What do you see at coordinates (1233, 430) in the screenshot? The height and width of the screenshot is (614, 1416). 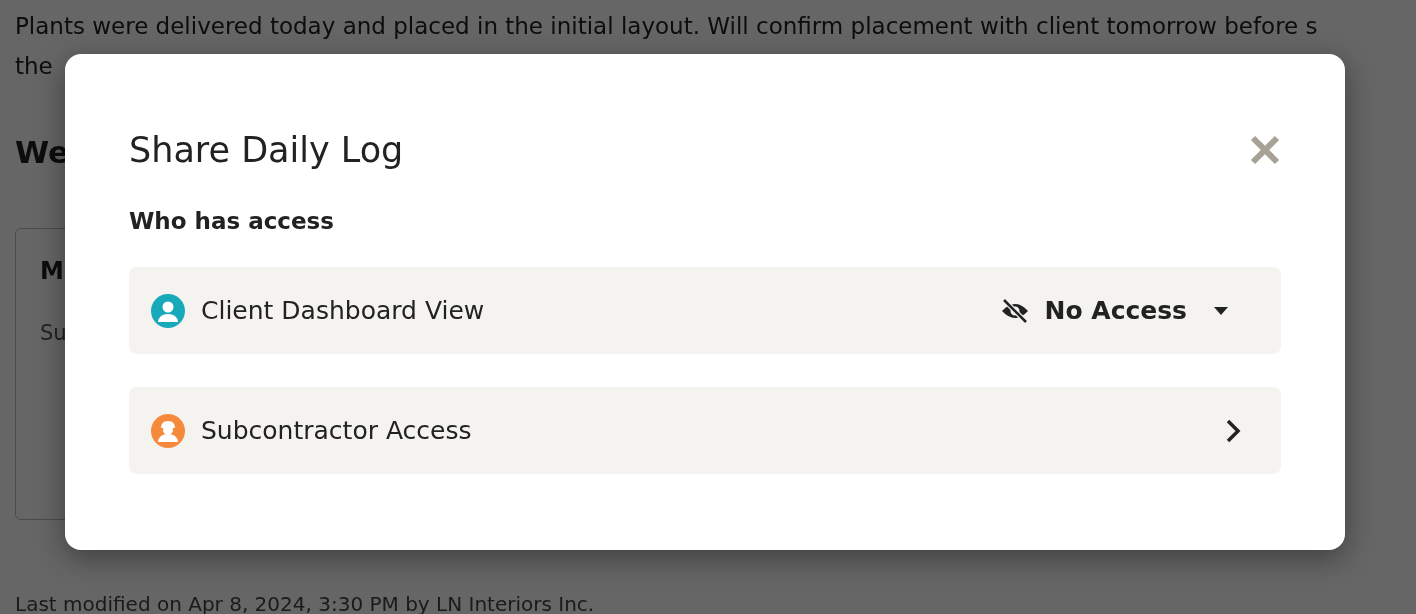 I see `chevron-right-icon` at bounding box center [1233, 430].